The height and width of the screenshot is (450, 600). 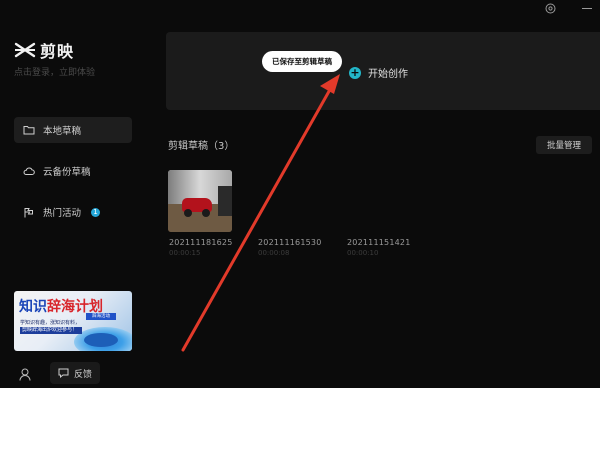 What do you see at coordinates (388, 74) in the screenshot?
I see `start-create-label: 开始创作` at bounding box center [388, 74].